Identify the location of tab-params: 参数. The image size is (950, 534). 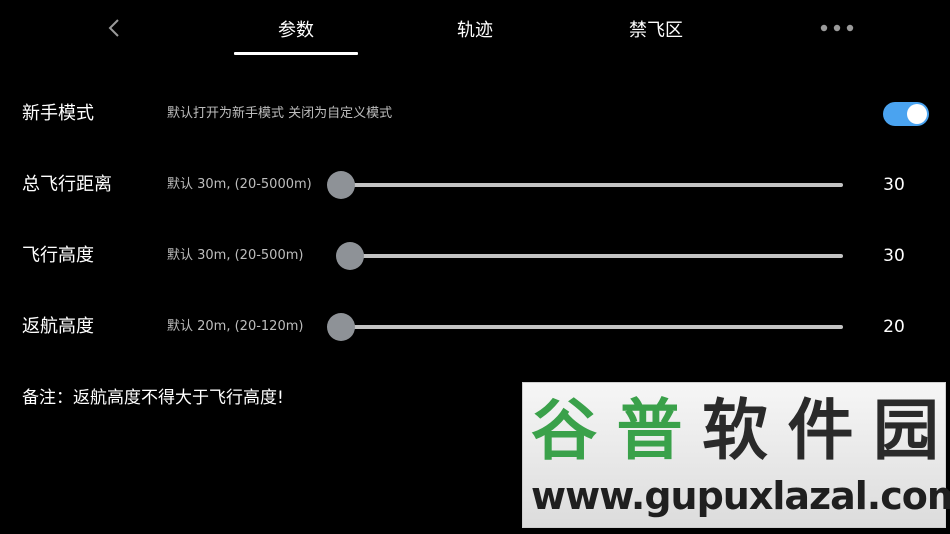
(296, 29).